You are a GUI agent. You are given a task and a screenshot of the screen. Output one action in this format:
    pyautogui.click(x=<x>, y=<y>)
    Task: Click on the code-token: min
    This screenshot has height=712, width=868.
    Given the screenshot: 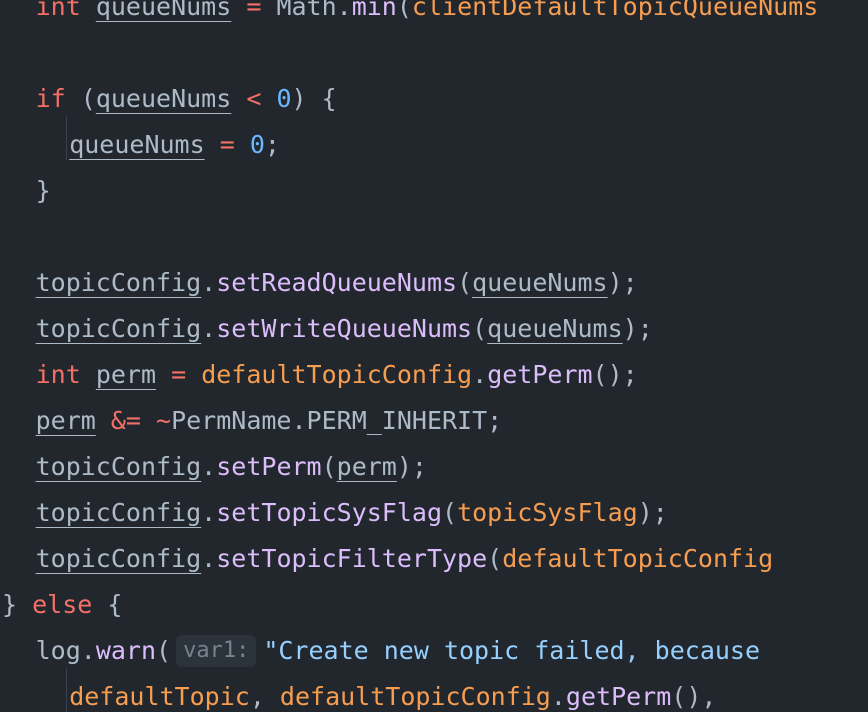 What is the action you would take?
    pyautogui.click(x=374, y=10)
    